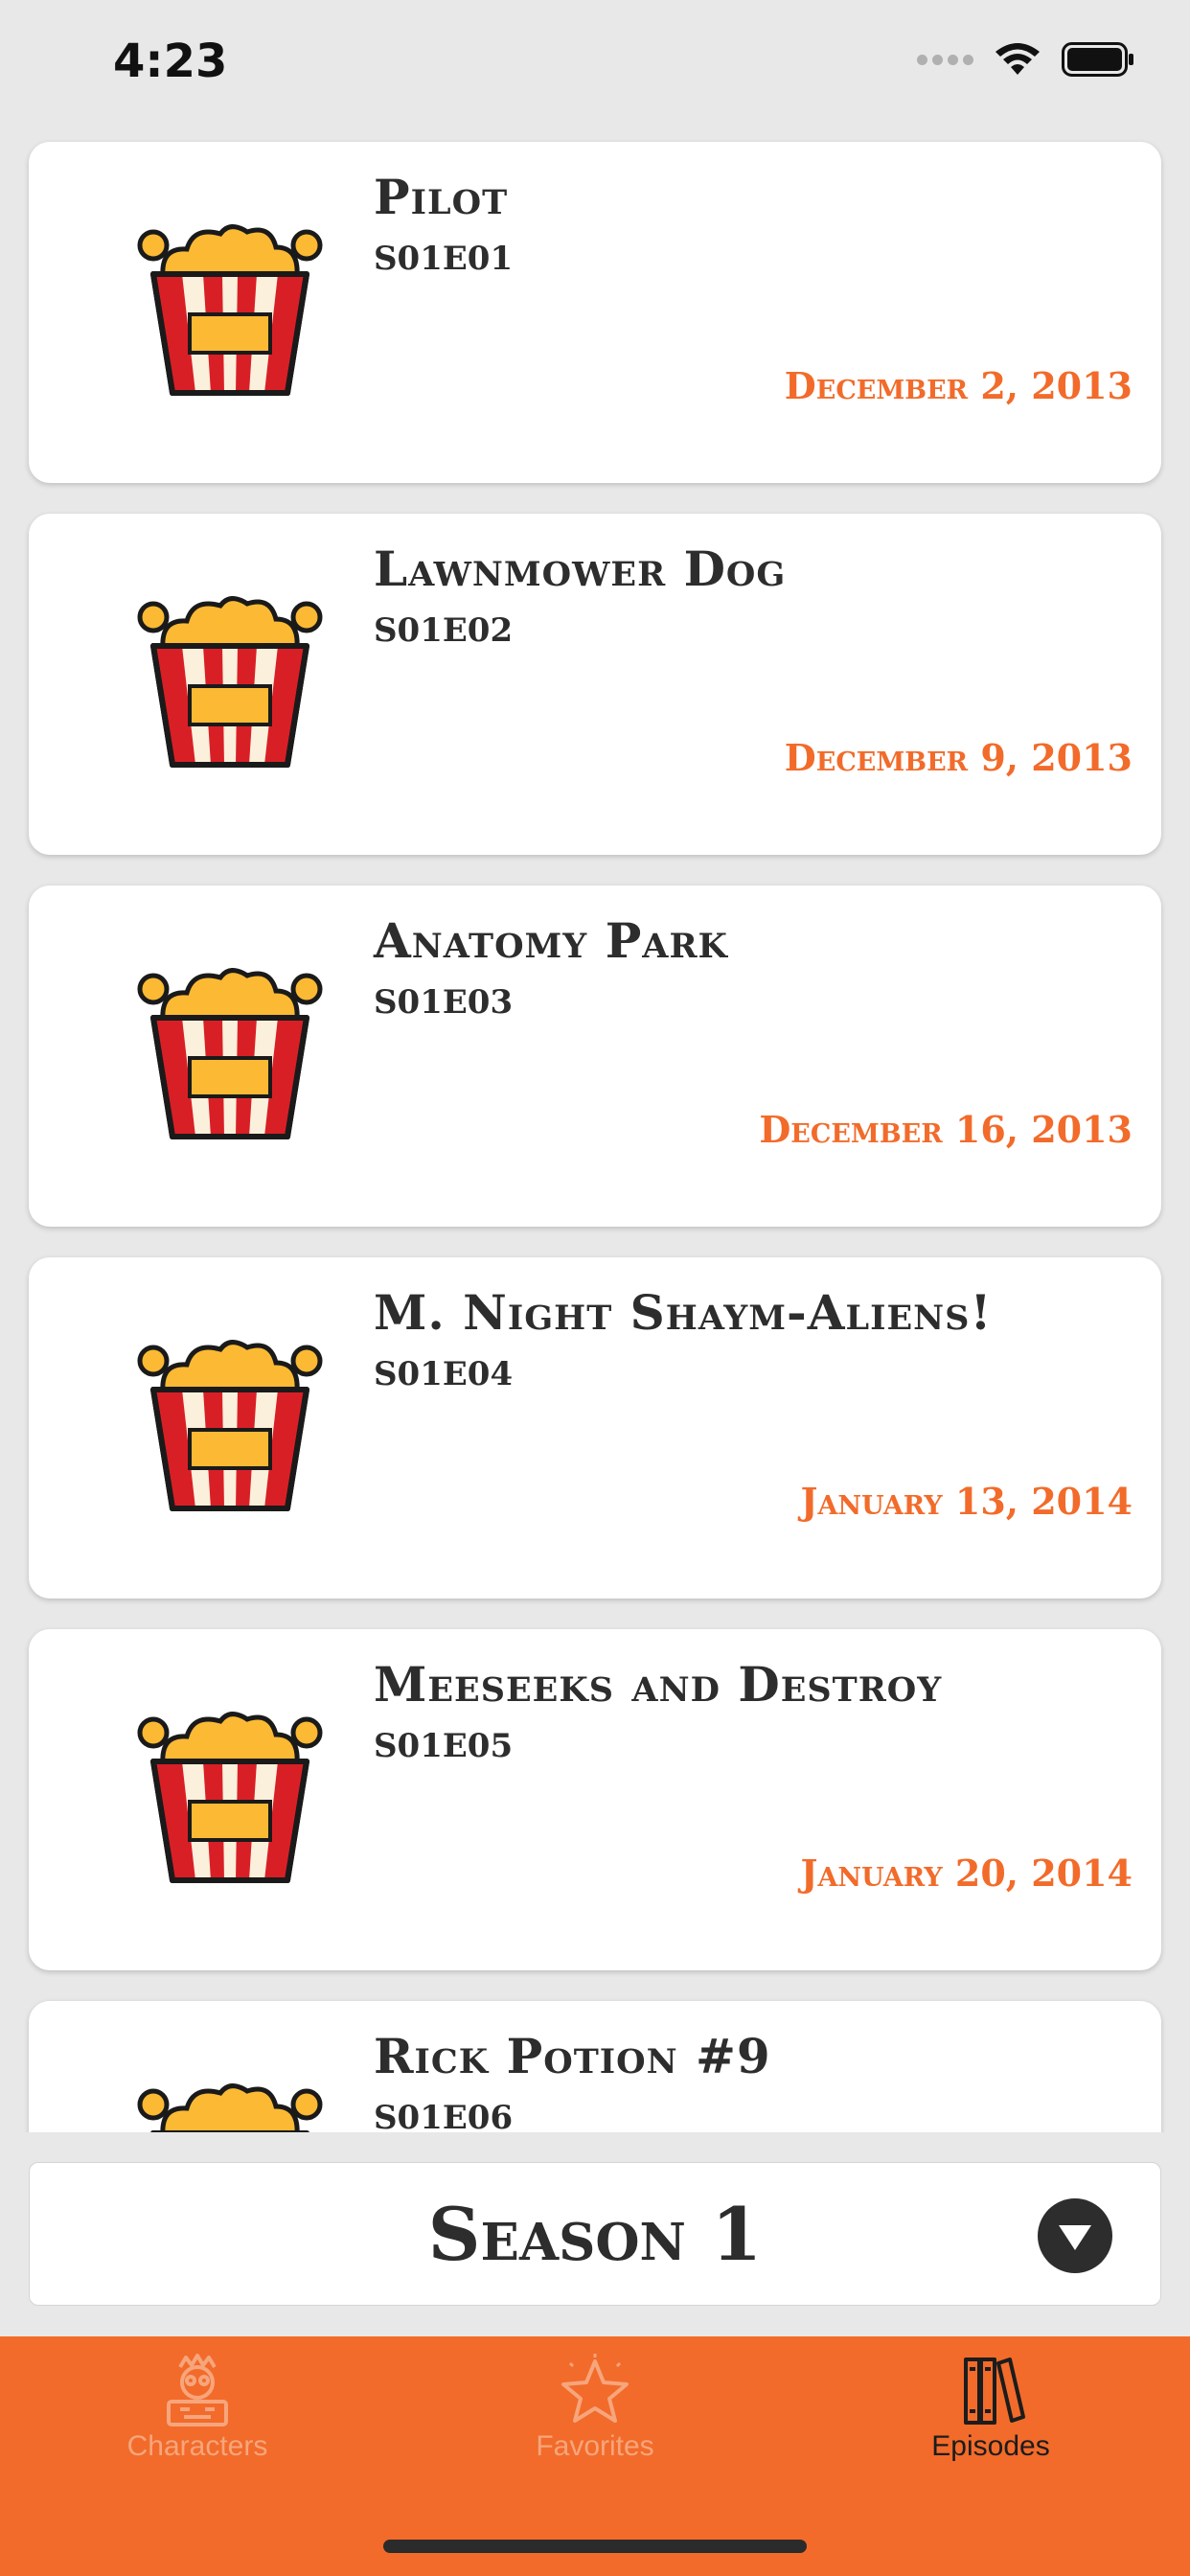 The width and height of the screenshot is (1190, 2576). I want to click on episode-title: Pilot, so click(442, 197).